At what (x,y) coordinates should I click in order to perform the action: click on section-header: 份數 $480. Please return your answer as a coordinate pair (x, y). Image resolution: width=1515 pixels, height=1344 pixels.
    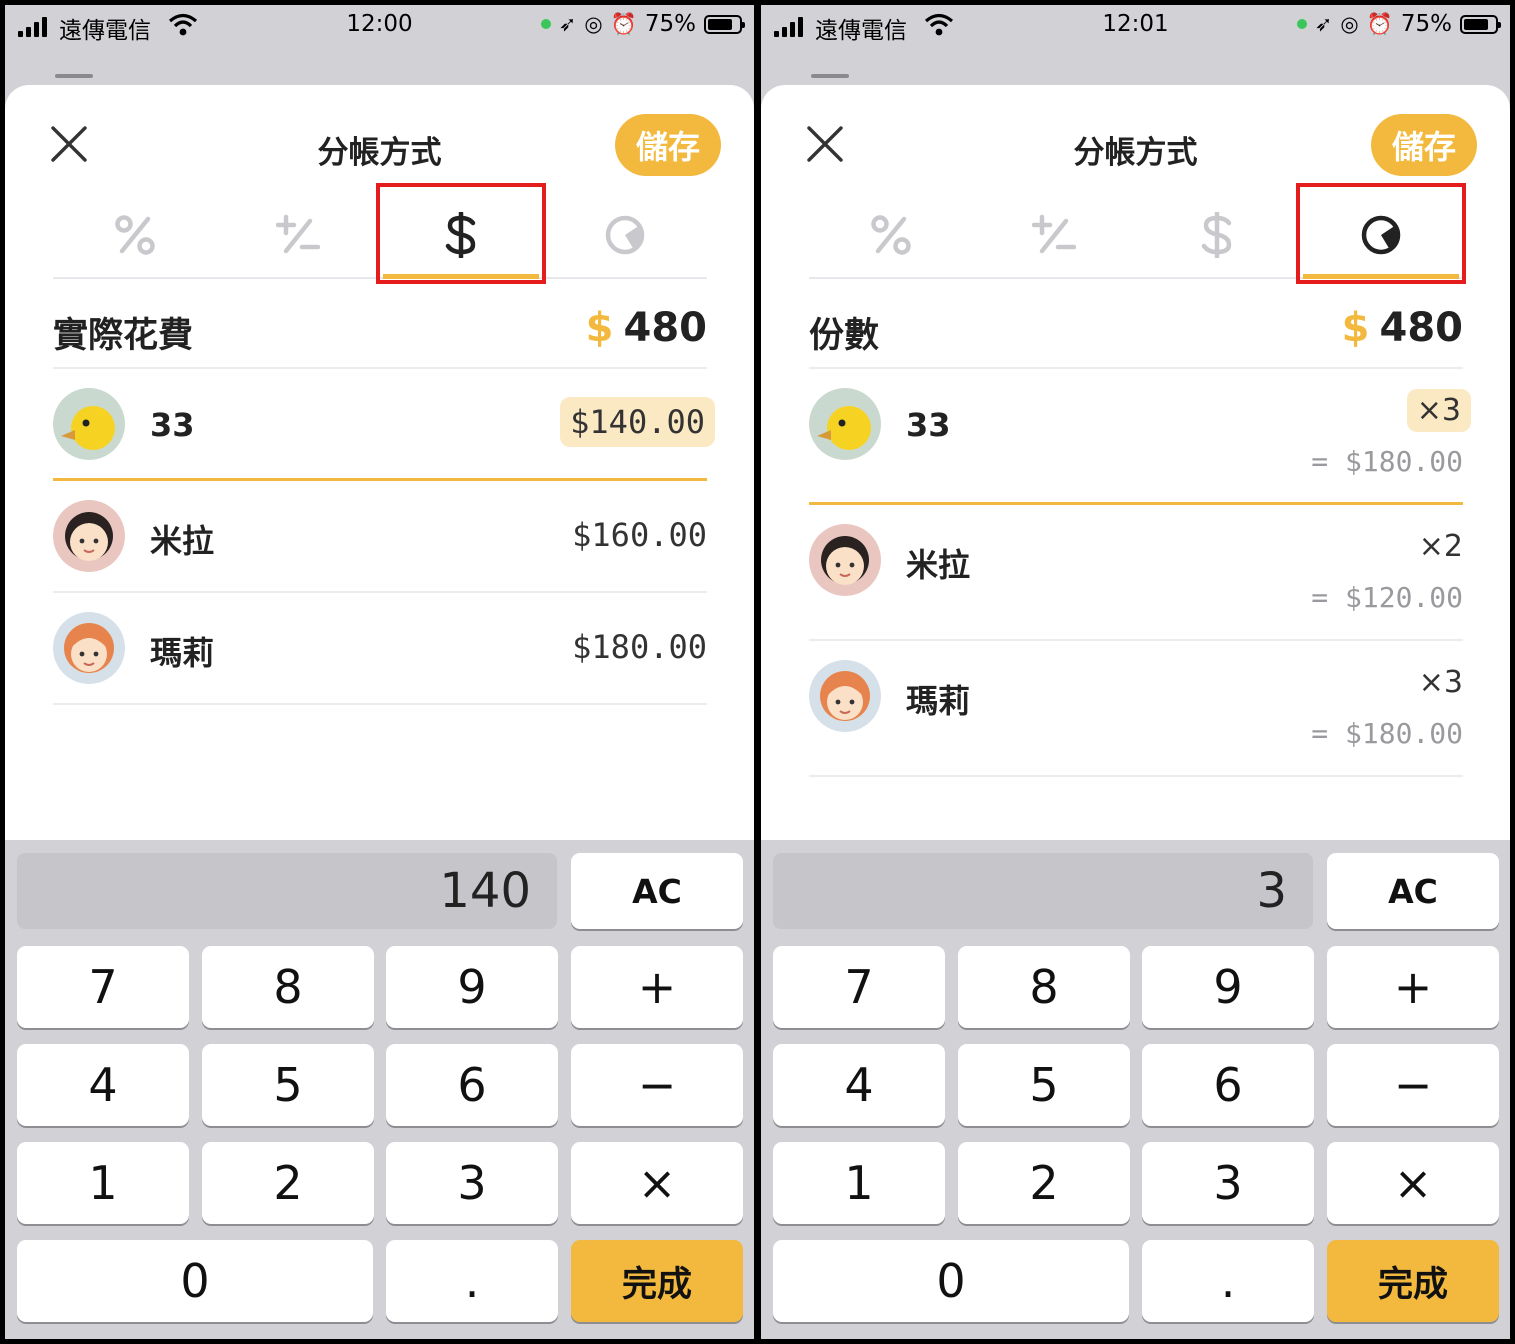
    Looking at the image, I should click on (1136, 333).